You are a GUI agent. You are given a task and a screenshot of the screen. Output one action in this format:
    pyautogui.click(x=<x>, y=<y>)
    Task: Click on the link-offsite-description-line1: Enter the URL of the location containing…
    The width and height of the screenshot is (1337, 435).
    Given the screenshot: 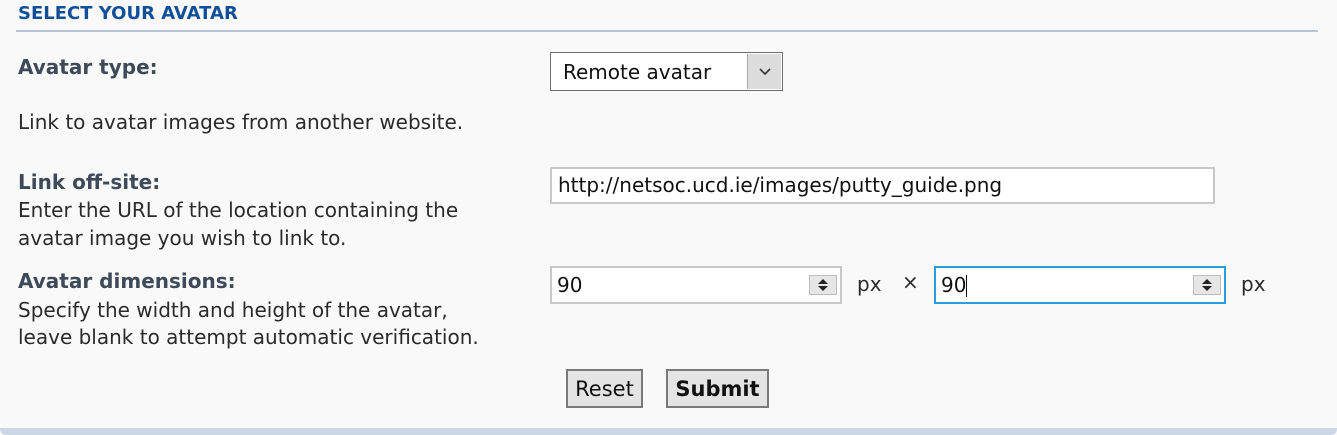 What is the action you would take?
    pyautogui.click(x=238, y=210)
    